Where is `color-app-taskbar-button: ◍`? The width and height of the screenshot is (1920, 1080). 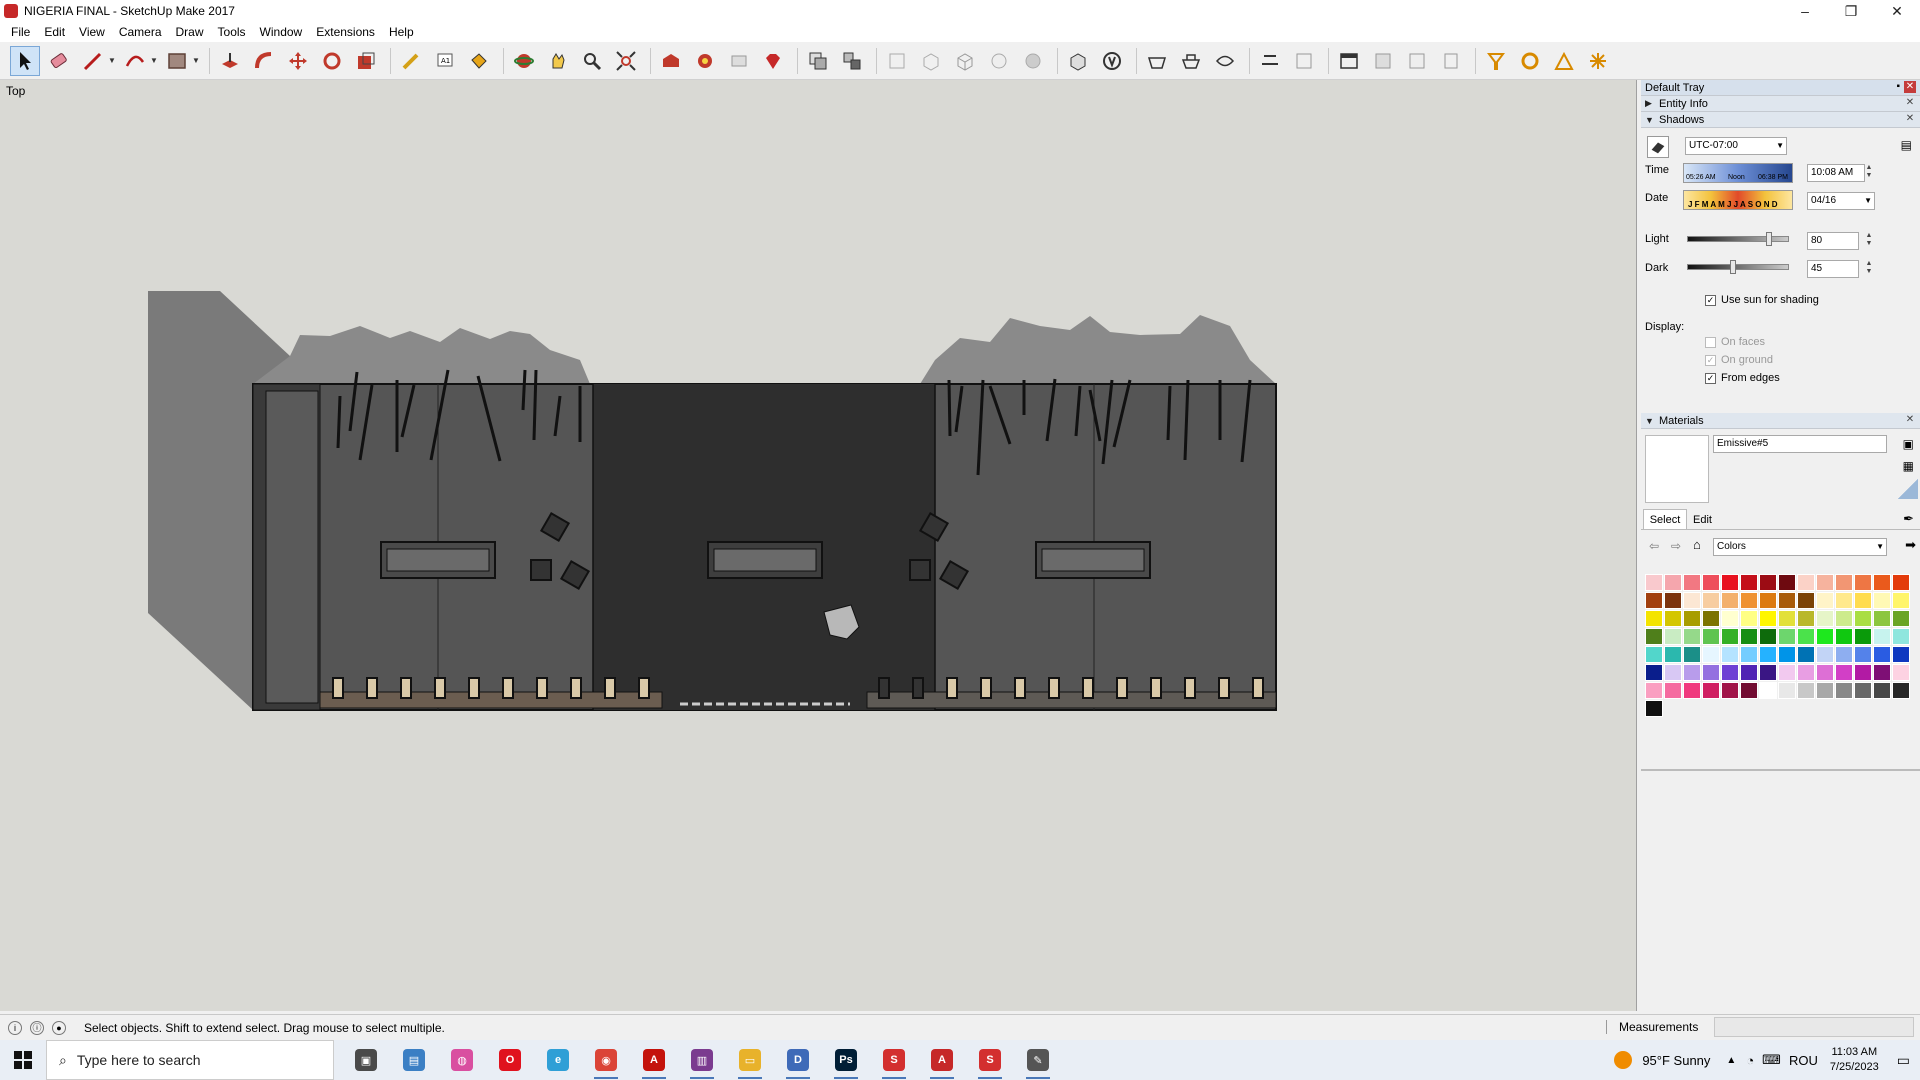 color-app-taskbar-button: ◍ is located at coordinates (462, 1060).